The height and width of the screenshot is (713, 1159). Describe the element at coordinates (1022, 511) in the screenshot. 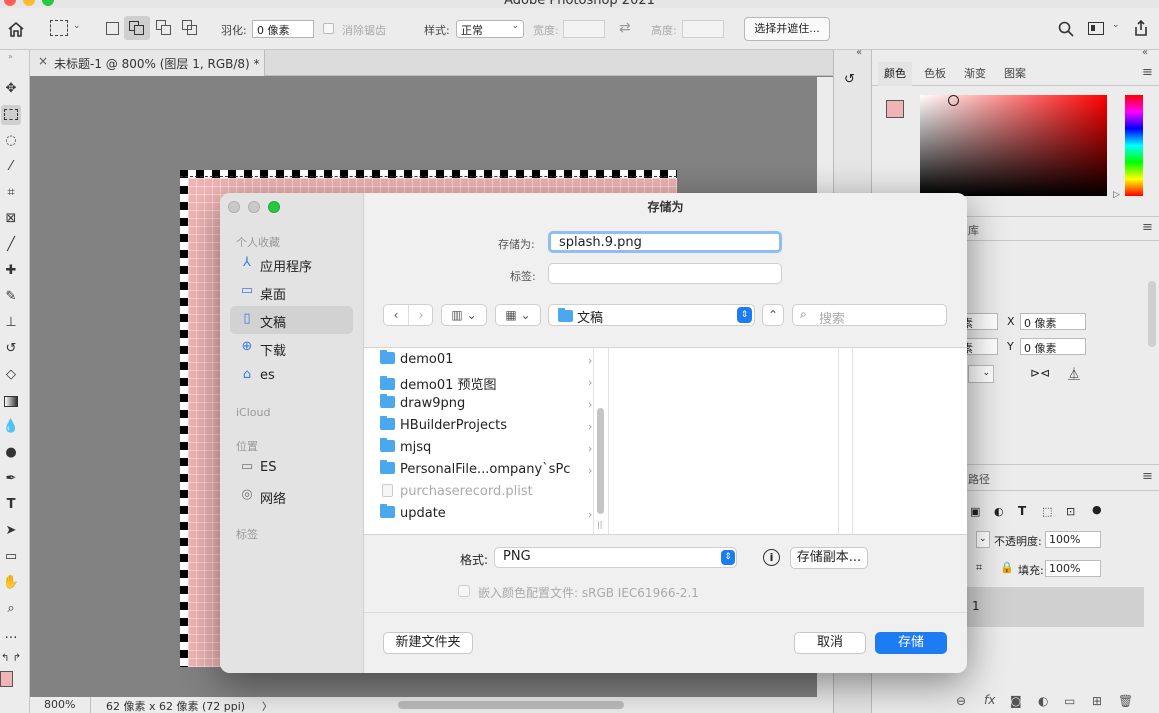

I see `filter-type-icon: T` at that location.